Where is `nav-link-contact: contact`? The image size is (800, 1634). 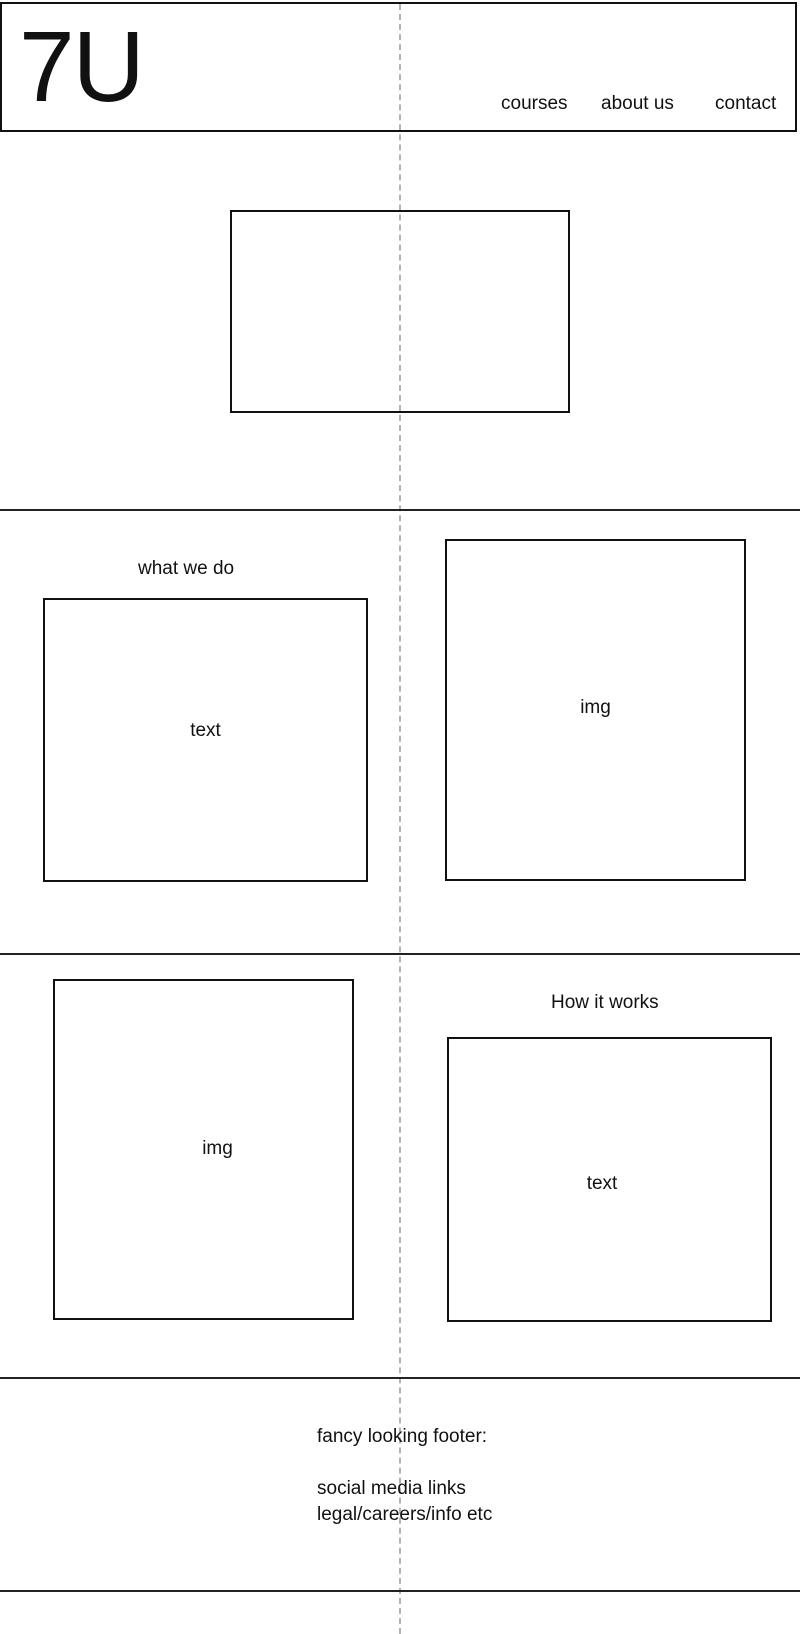
nav-link-contact: contact is located at coordinates (745, 104).